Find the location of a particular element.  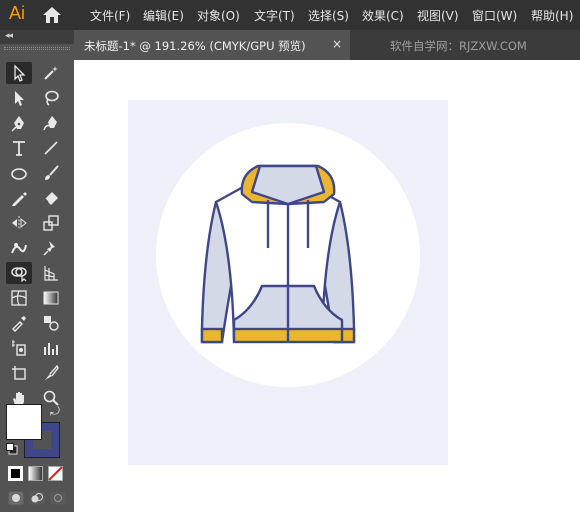

none-mode-button is located at coordinates (55, 473).